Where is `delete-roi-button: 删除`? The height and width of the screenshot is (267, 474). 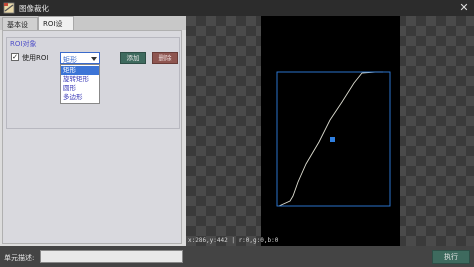 delete-roi-button: 删除 is located at coordinates (165, 58).